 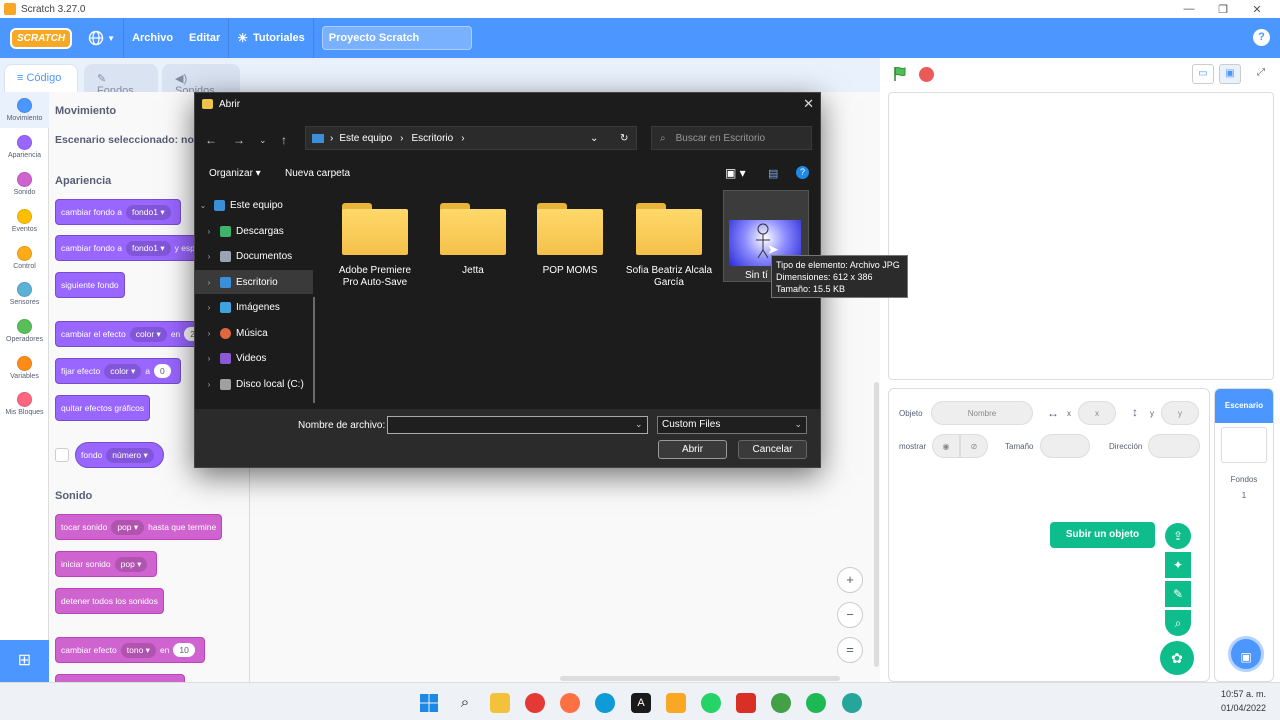 What do you see at coordinates (235, 173) in the screenshot?
I see `organize-menu: Organizar ▾` at bounding box center [235, 173].